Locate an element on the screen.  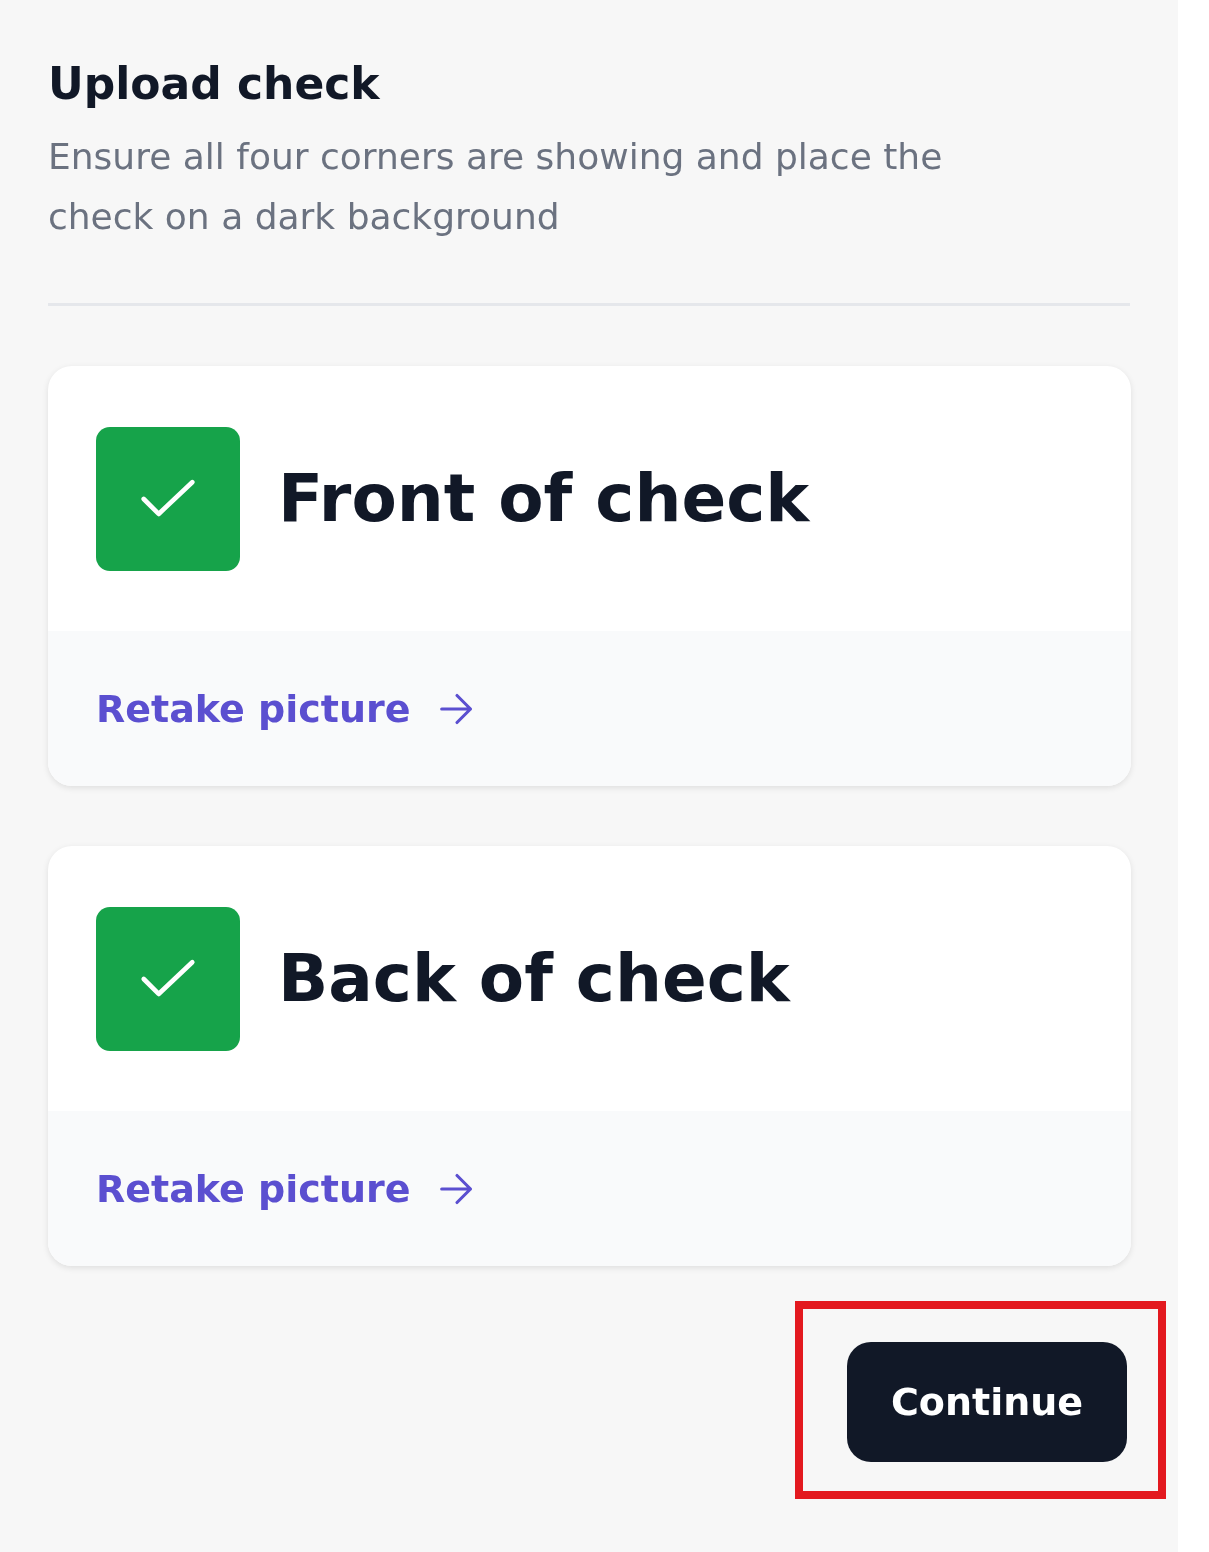
card-title: Front of check is located at coordinates (544, 498).